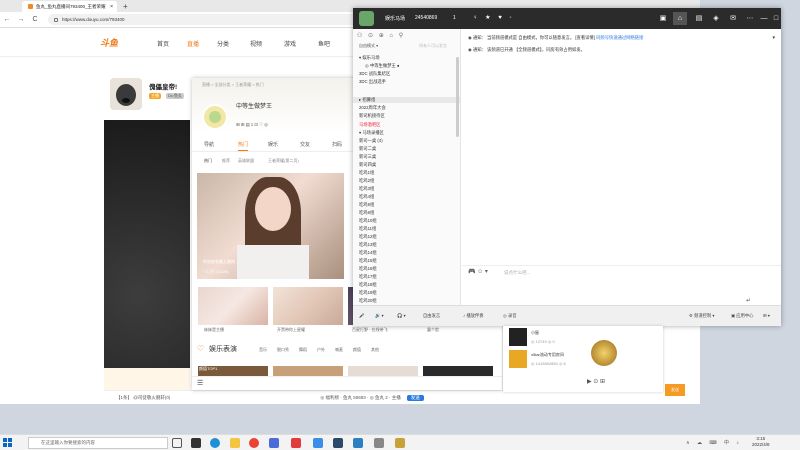  I want to click on yy-icon, so click(400, 443).